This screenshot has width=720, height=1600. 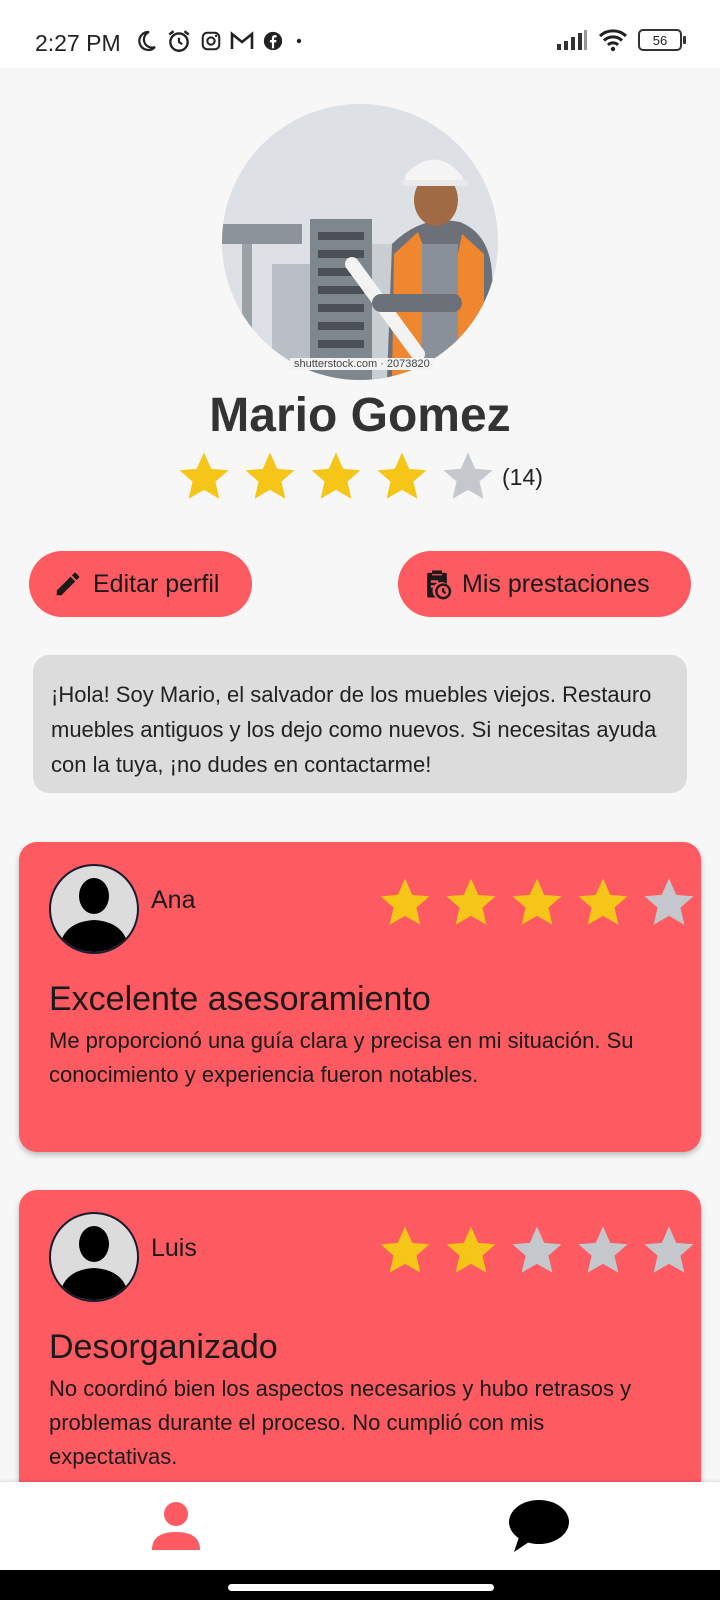 What do you see at coordinates (147, 41) in the screenshot?
I see `moon-icon` at bounding box center [147, 41].